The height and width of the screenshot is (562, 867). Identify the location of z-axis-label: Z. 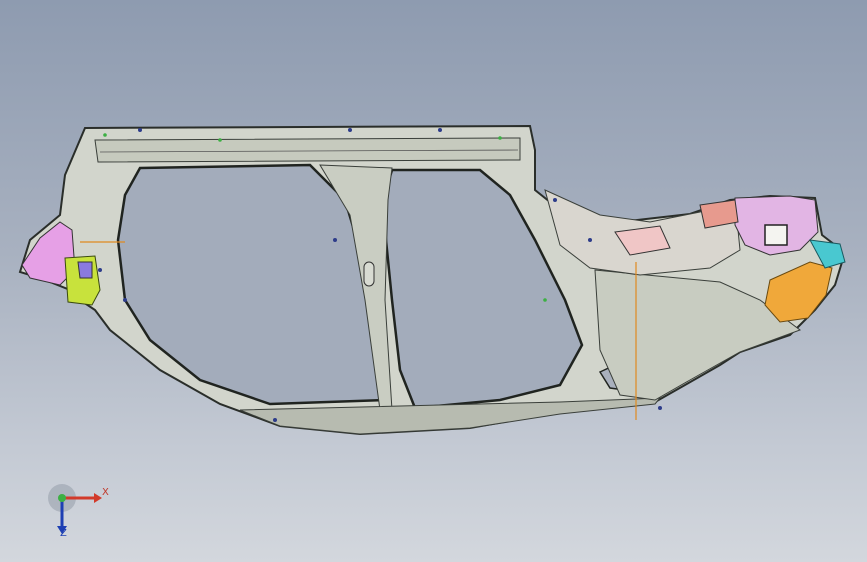
(63, 533).